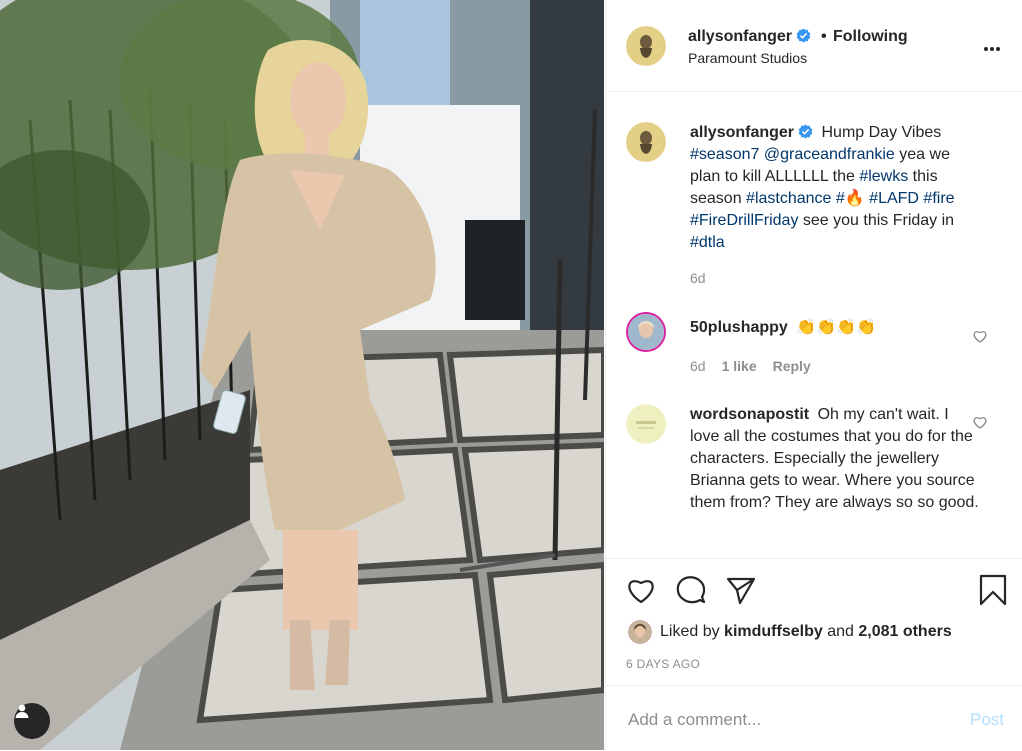 The height and width of the screenshot is (751, 1022). What do you see at coordinates (788, 198) in the screenshot?
I see `caption-hashtag-link: #lastchance` at bounding box center [788, 198].